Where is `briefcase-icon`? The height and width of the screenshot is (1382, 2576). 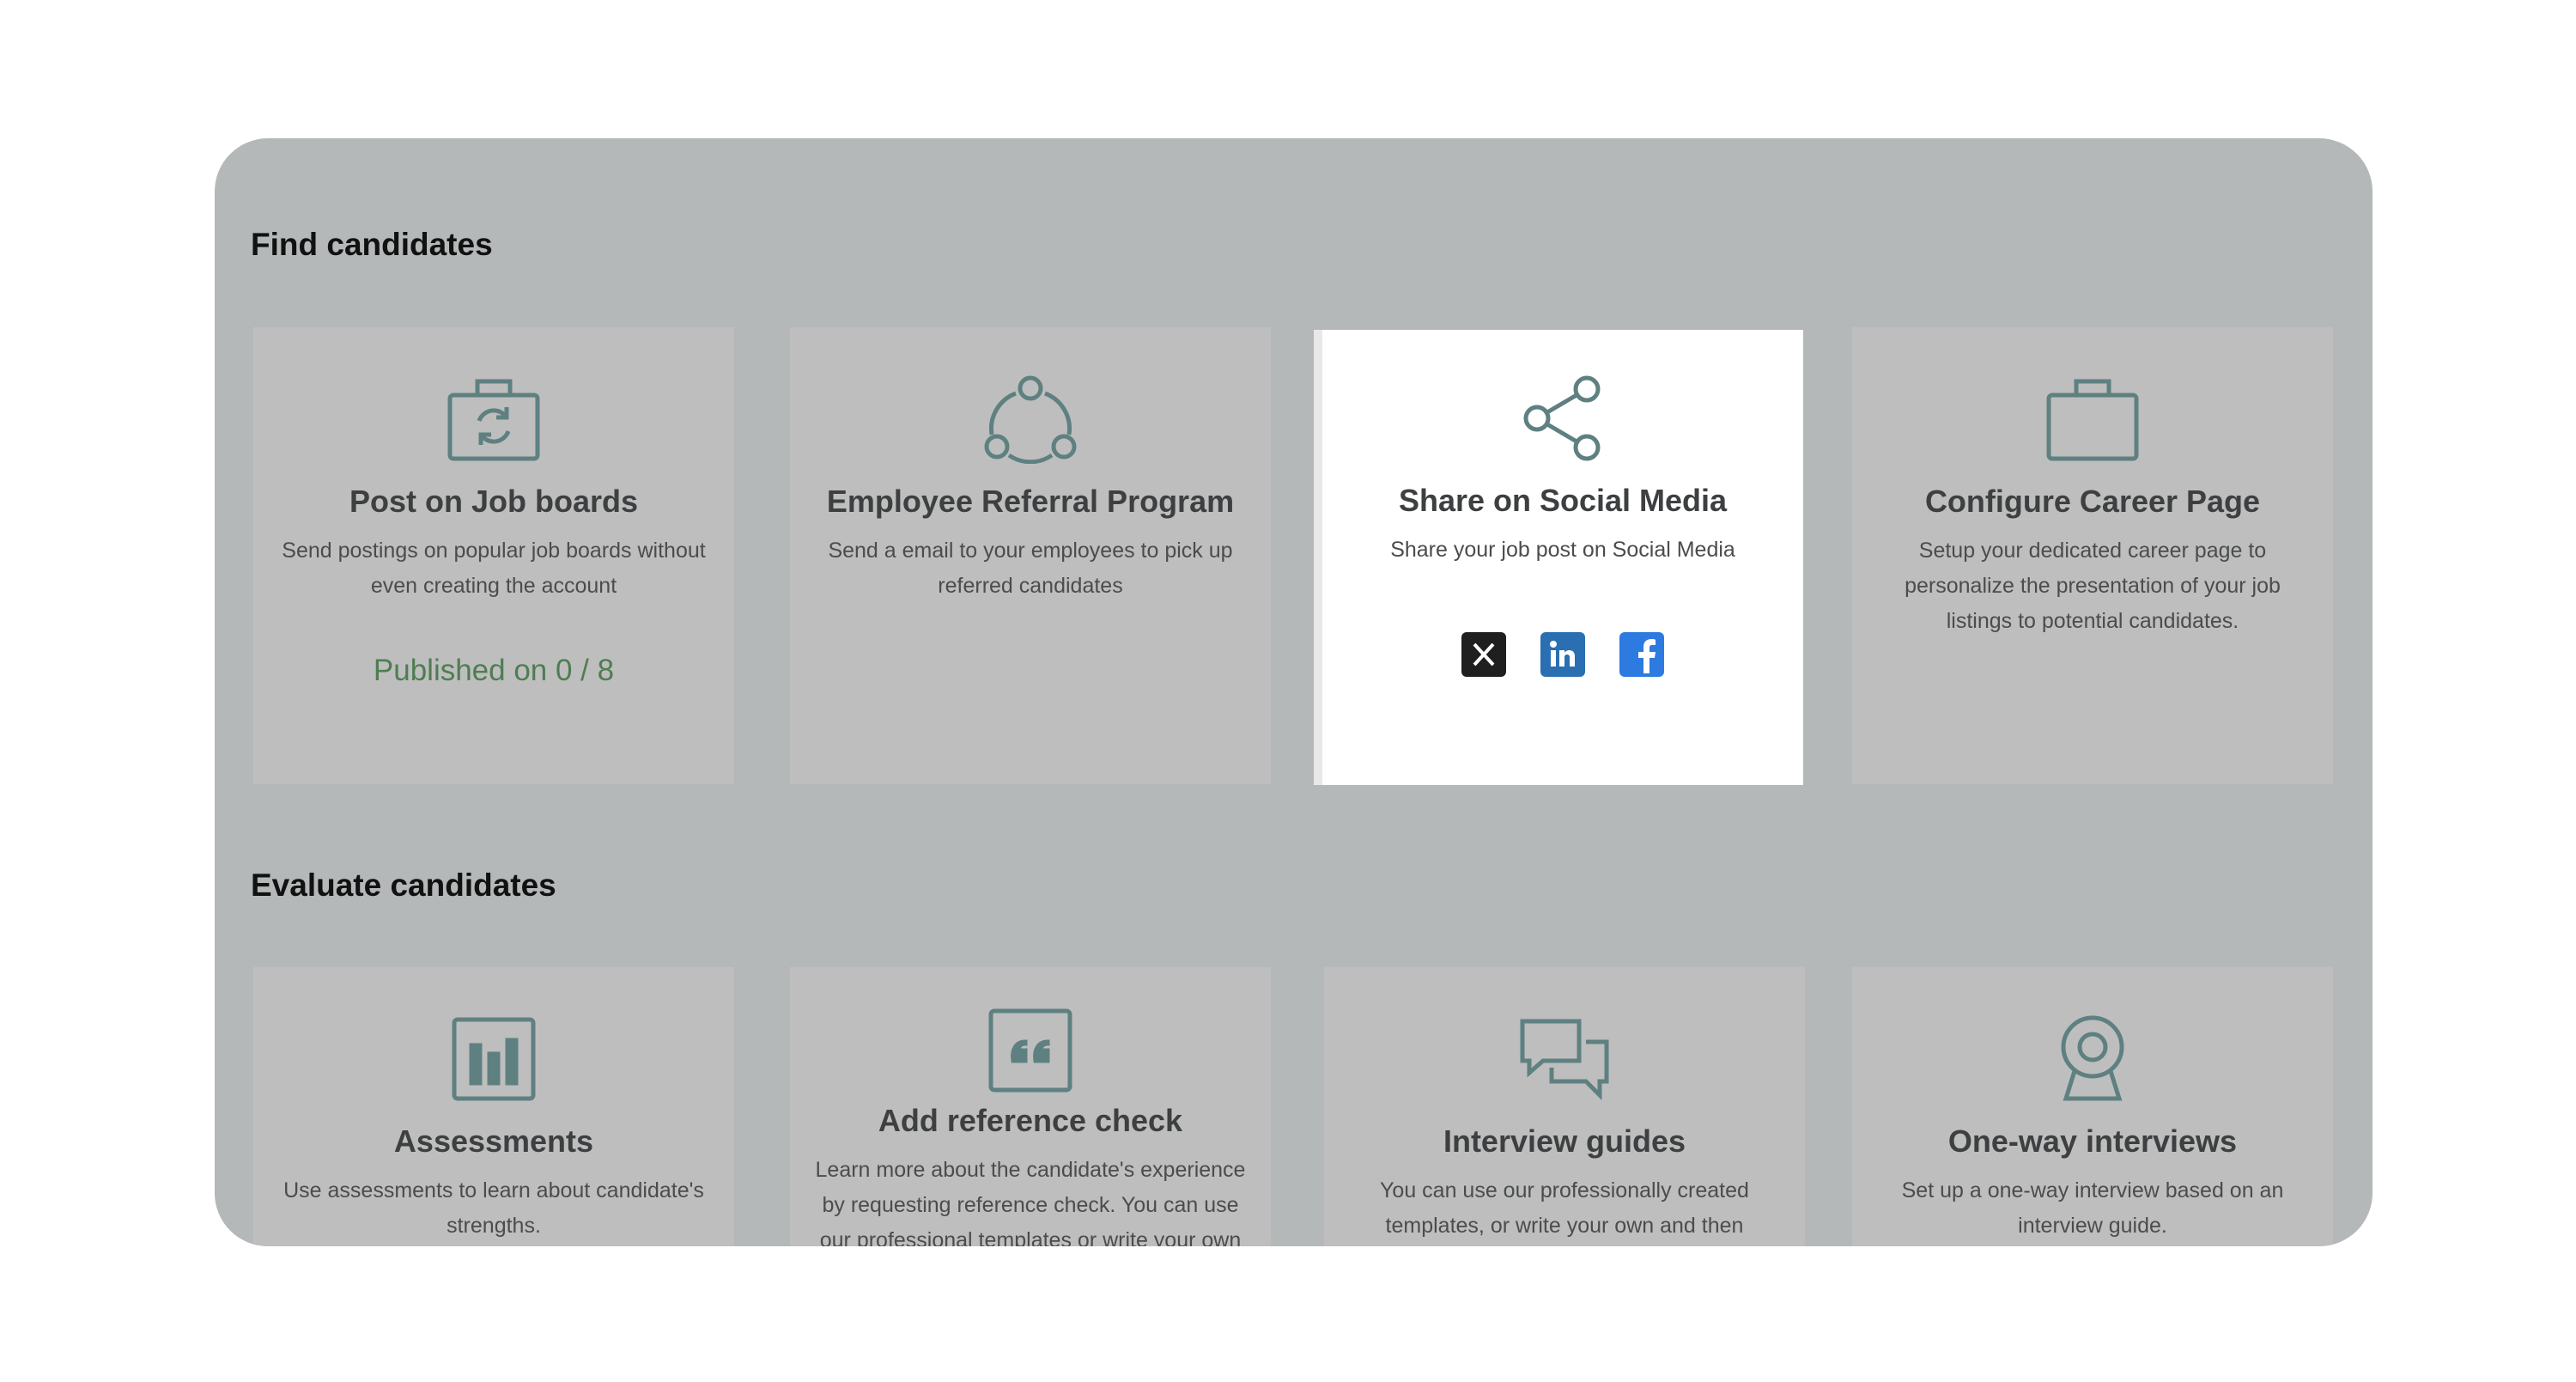
briefcase-icon is located at coordinates (2092, 419).